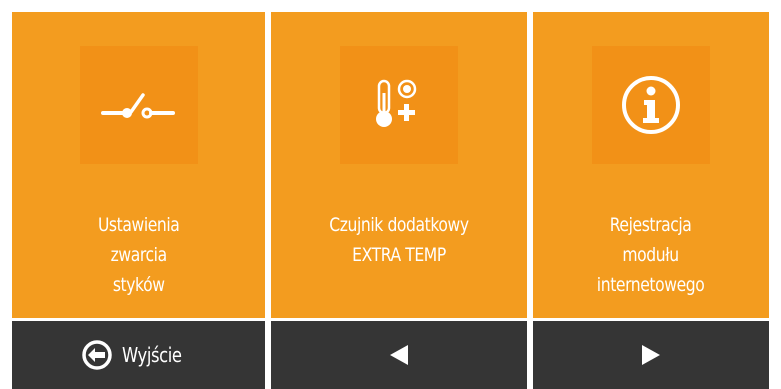 Image resolution: width=781 pixels, height=389 pixels. I want to click on previous-button, so click(399, 355).